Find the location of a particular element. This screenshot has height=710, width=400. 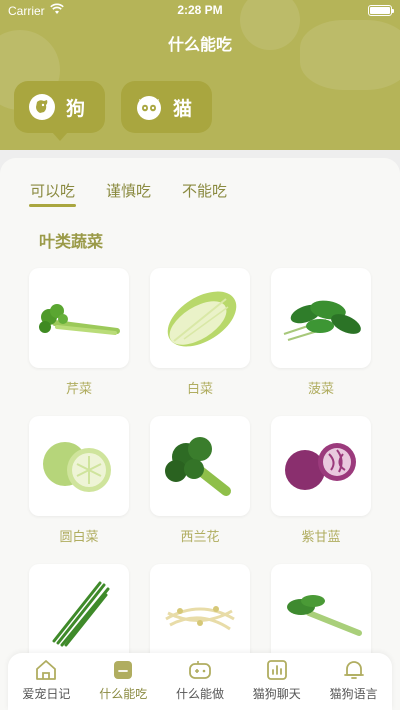

bell-icon is located at coordinates (353, 670).